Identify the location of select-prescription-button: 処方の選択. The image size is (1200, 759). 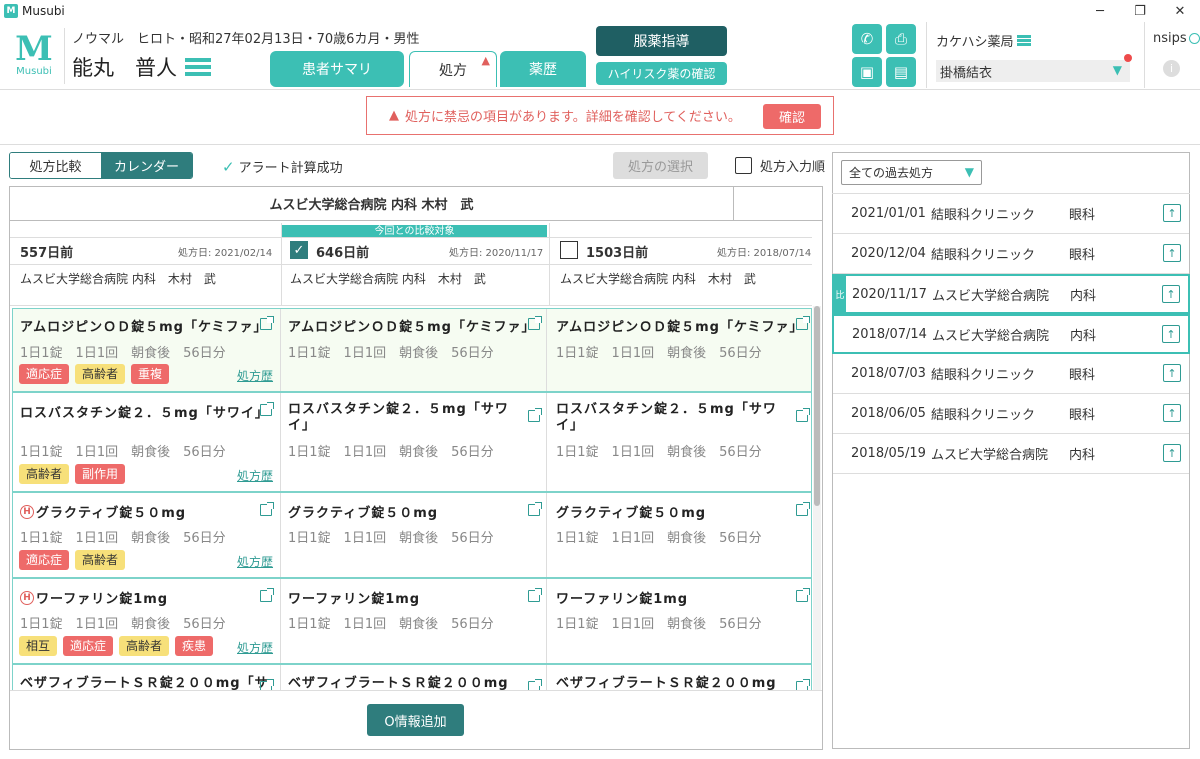
(660, 165).